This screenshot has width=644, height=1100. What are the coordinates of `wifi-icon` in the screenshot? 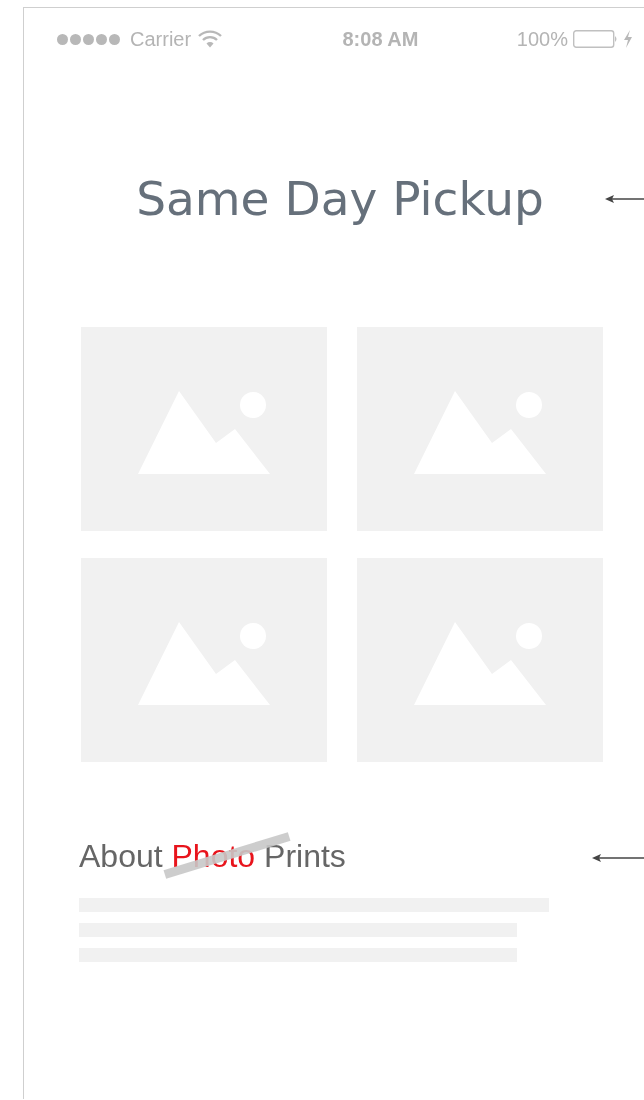 It's located at (210, 39).